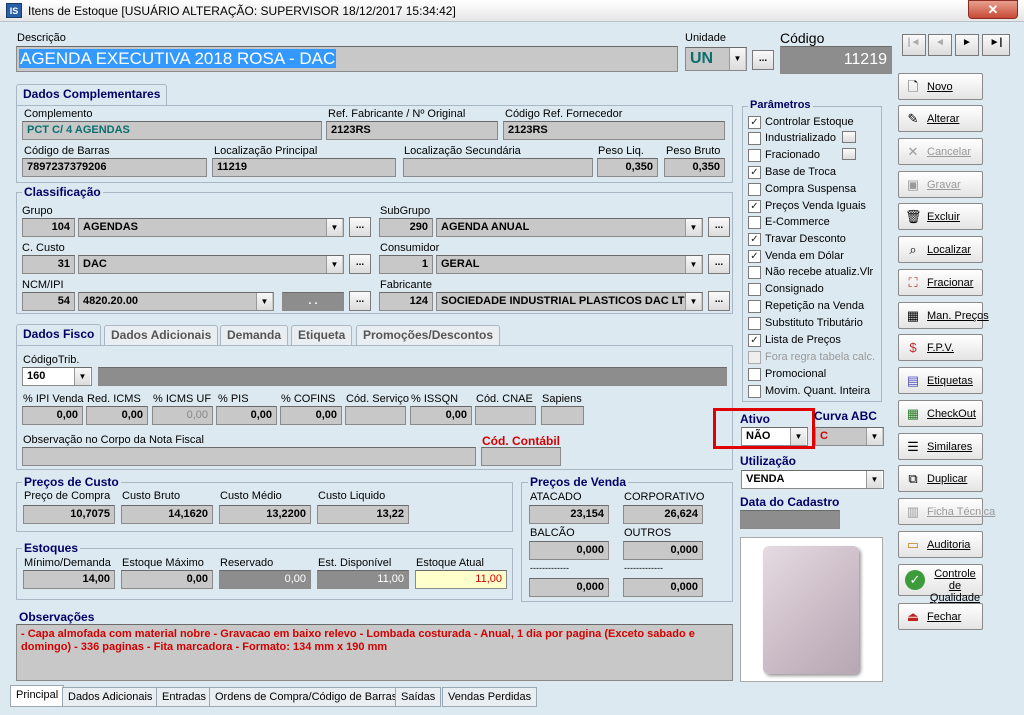 This screenshot has width=1024, height=715. Describe the element at coordinates (849, 137) in the screenshot. I see `industrializado-config-button` at that location.